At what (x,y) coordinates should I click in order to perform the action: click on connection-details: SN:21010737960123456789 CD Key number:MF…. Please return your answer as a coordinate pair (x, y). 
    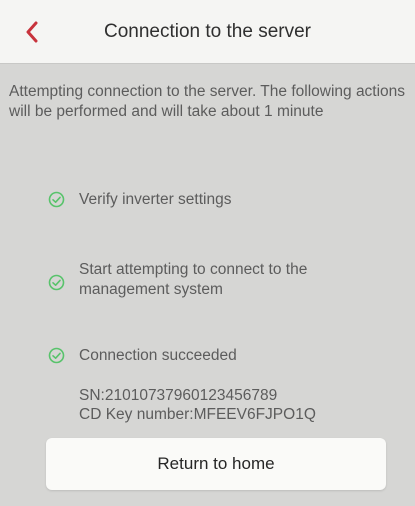
    Looking at the image, I should click on (197, 405).